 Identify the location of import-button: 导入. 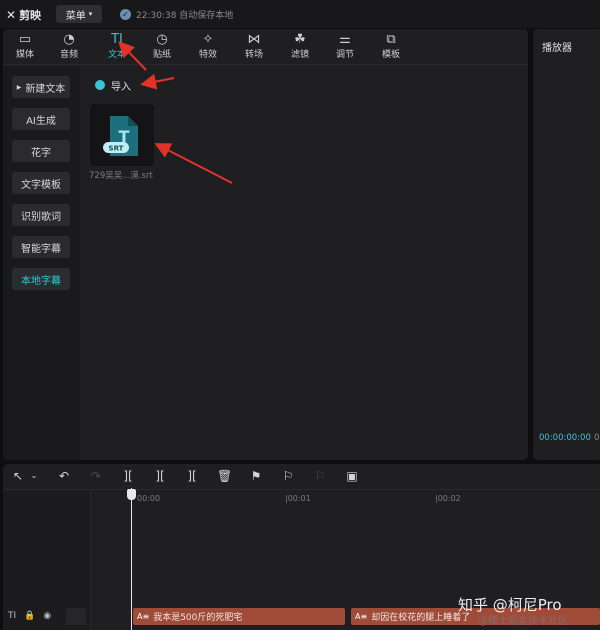
(120, 85).